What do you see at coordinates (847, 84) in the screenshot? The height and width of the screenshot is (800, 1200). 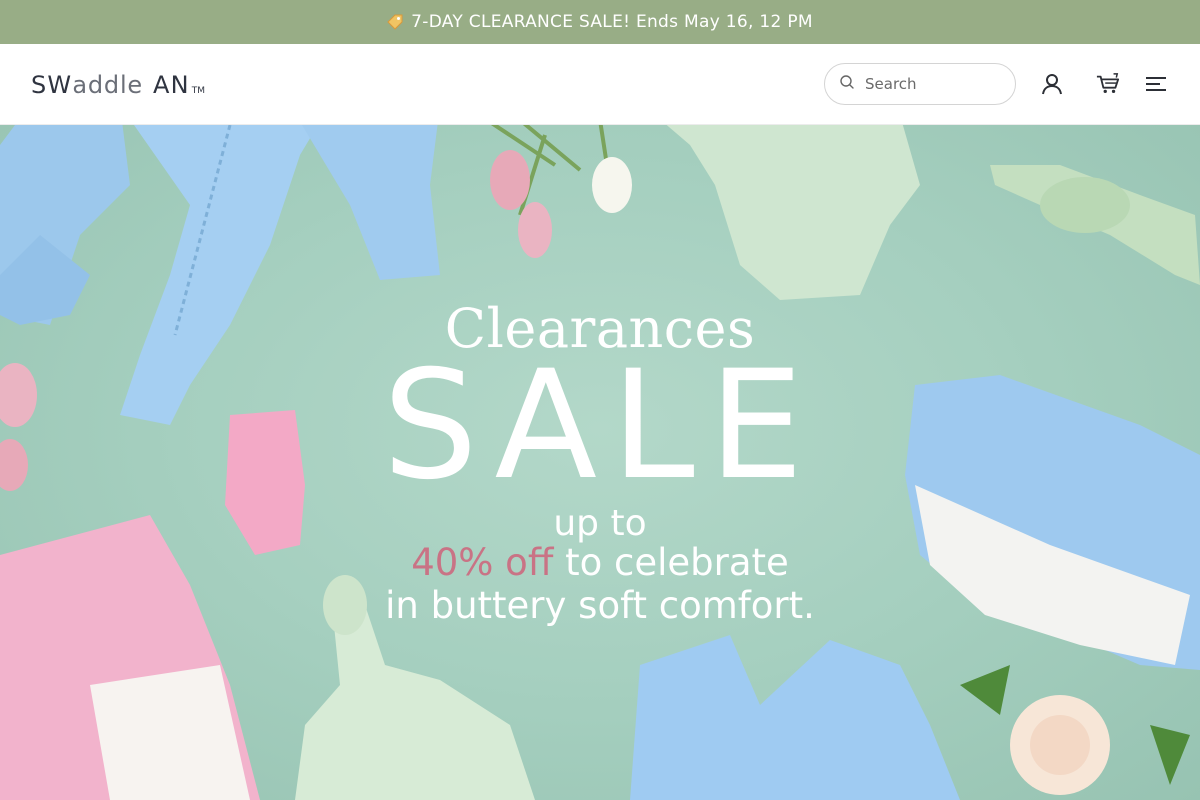 I see `search-icon` at bounding box center [847, 84].